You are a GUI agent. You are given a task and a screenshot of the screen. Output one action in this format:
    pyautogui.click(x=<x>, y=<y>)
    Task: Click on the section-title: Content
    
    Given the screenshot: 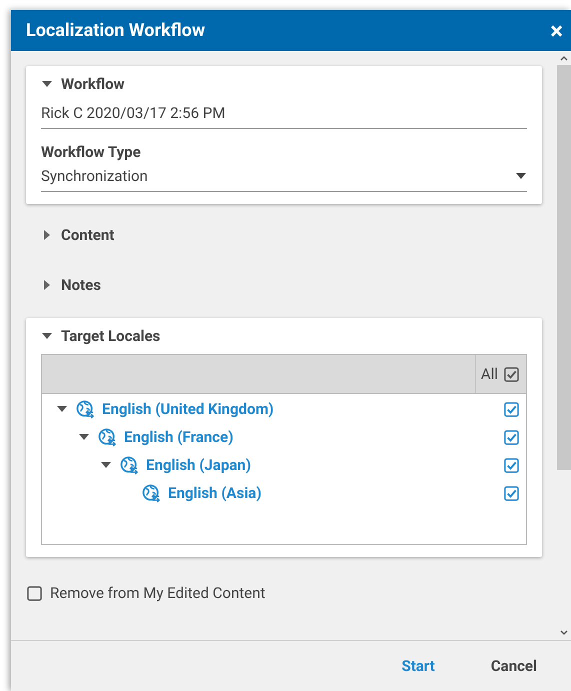 What is the action you would take?
    pyautogui.click(x=87, y=235)
    